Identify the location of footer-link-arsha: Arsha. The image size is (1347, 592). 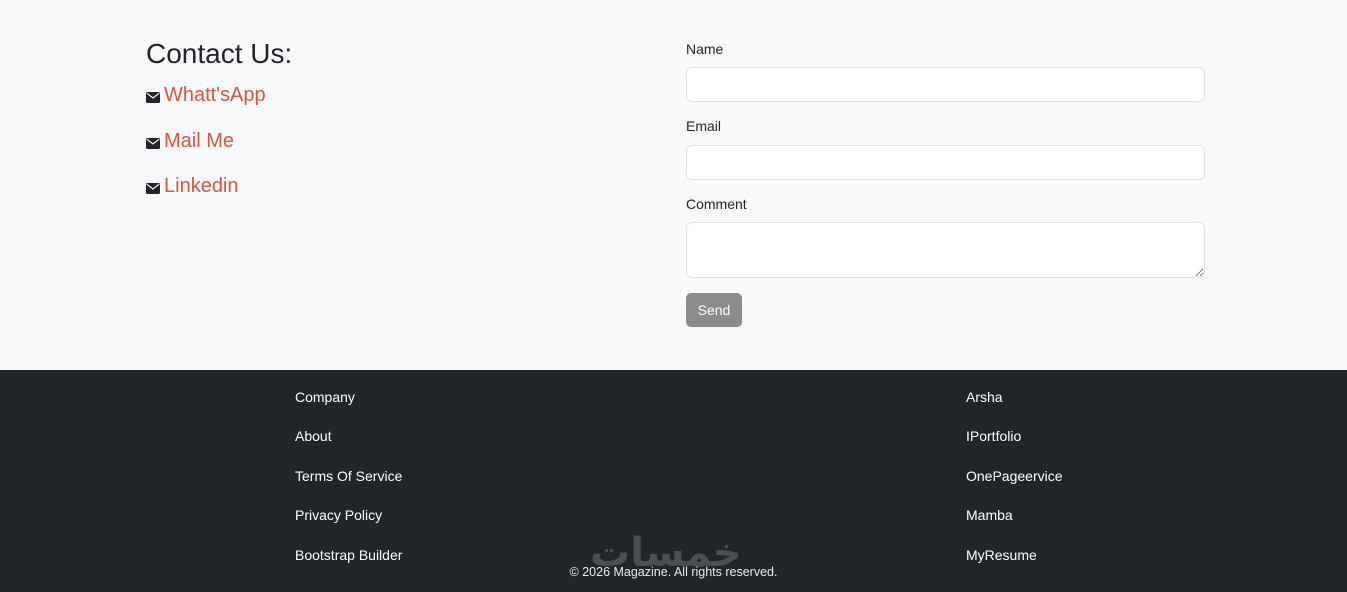
(984, 397).